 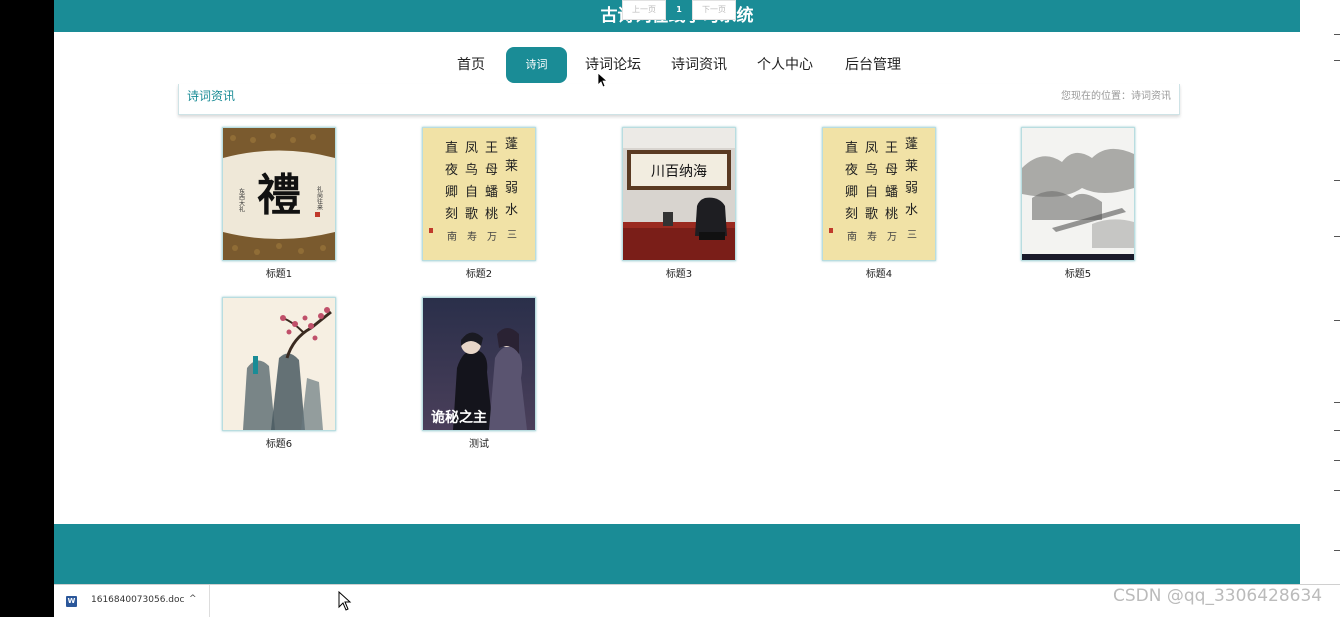 I want to click on download-item: W 1616840073056.doc ^, so click(x=132, y=601).